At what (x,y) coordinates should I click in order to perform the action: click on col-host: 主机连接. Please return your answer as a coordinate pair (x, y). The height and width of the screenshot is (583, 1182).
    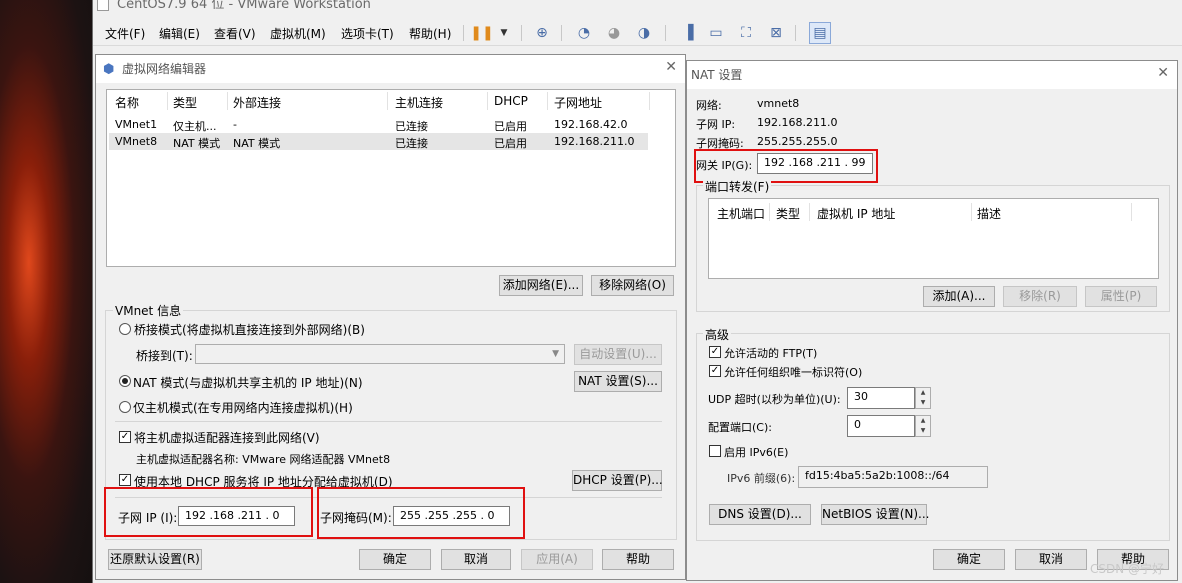
    Looking at the image, I should click on (419, 102).